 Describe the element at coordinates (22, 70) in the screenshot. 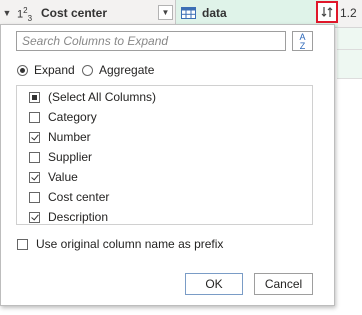

I see `expand-radio` at that location.